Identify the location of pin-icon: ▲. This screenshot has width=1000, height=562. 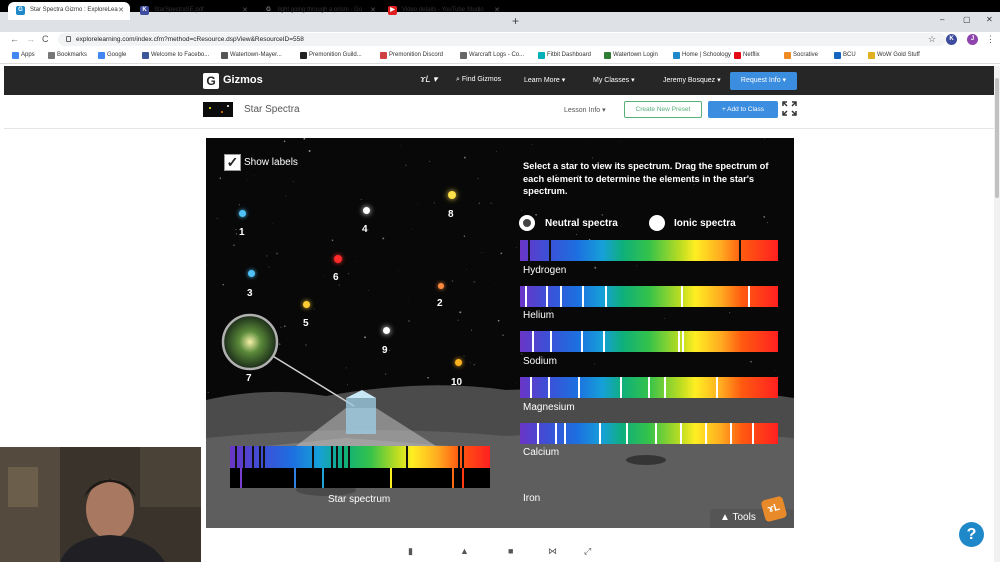
(464, 551).